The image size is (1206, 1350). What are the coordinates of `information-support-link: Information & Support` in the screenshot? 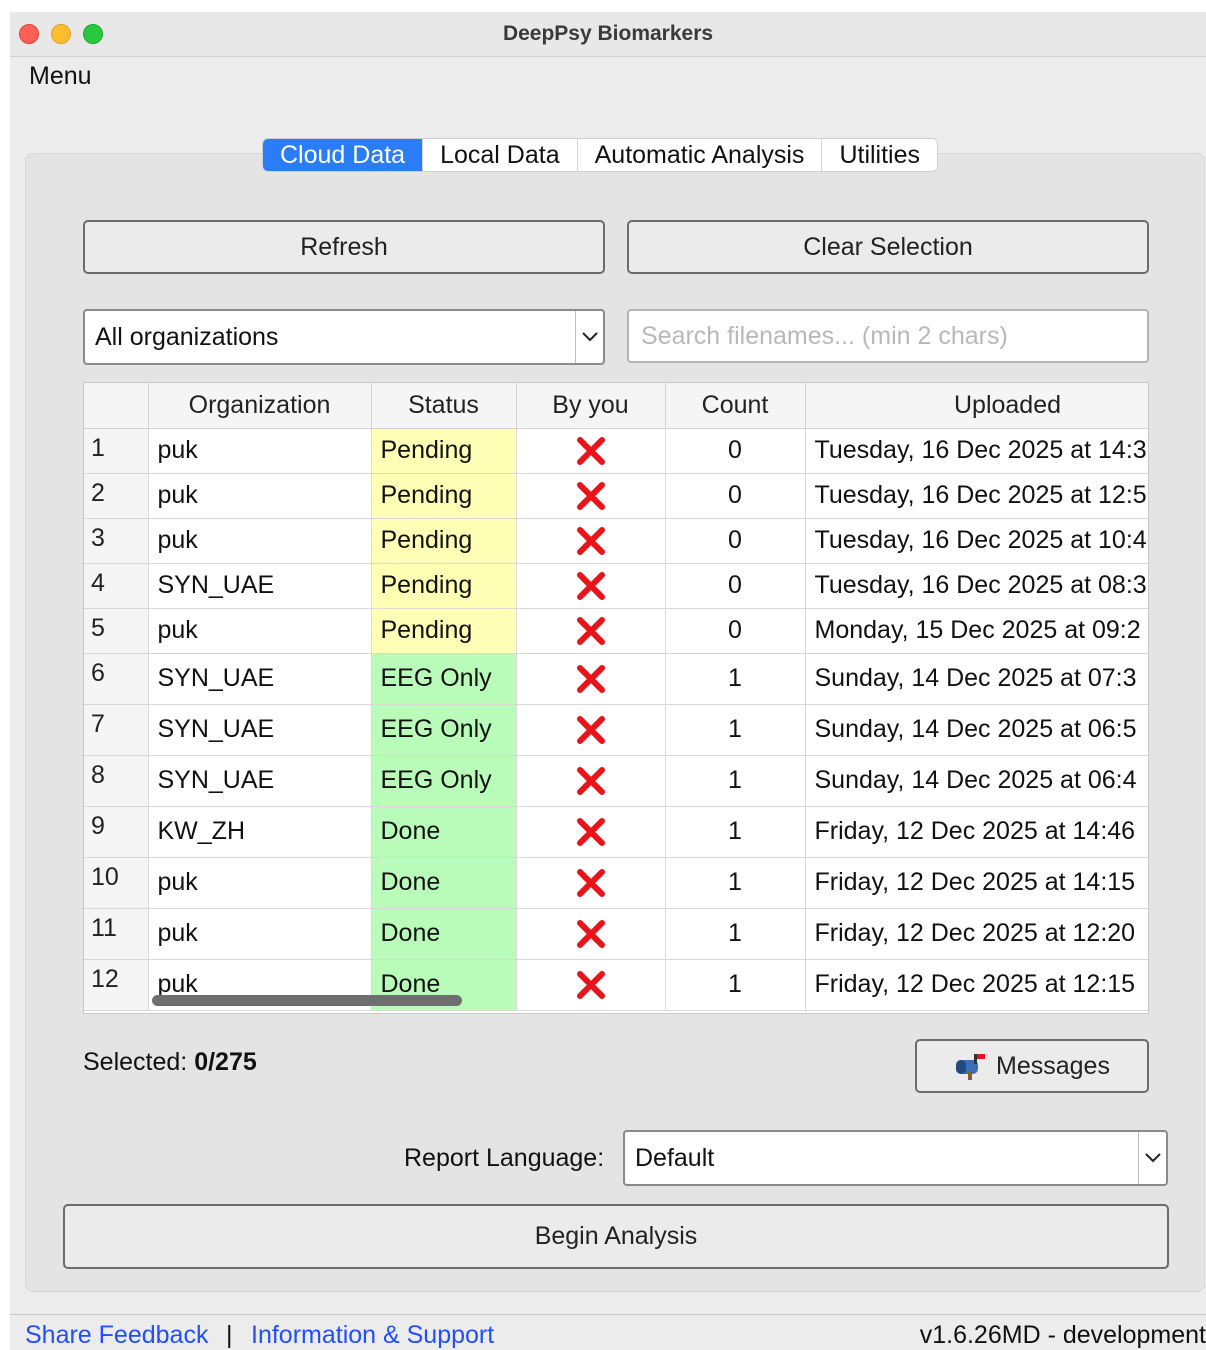 It's located at (372, 1335).